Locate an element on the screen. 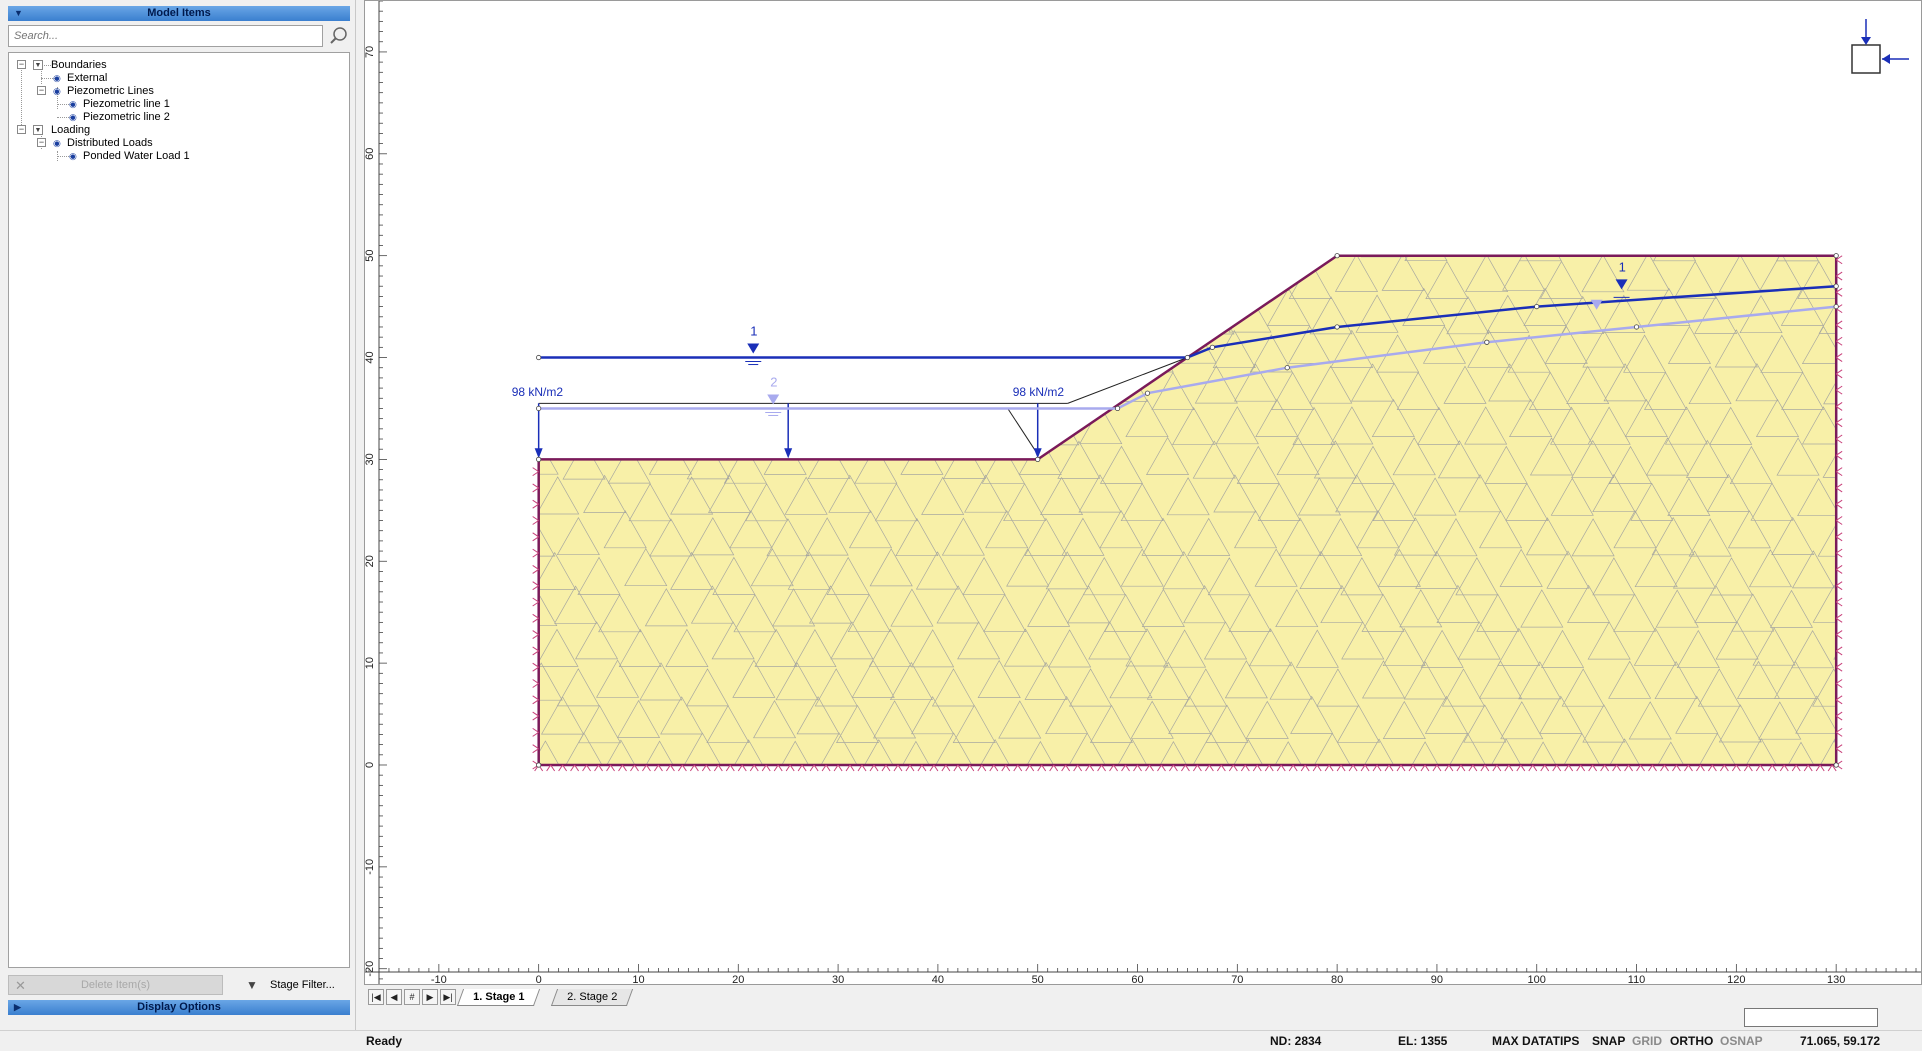 This screenshot has height=1051, width=1922. stage-tab-bar: |◀ ◀ # ▶ ▶| 1. Stage 1 2. Stage 2 is located at coordinates (1143, 998).